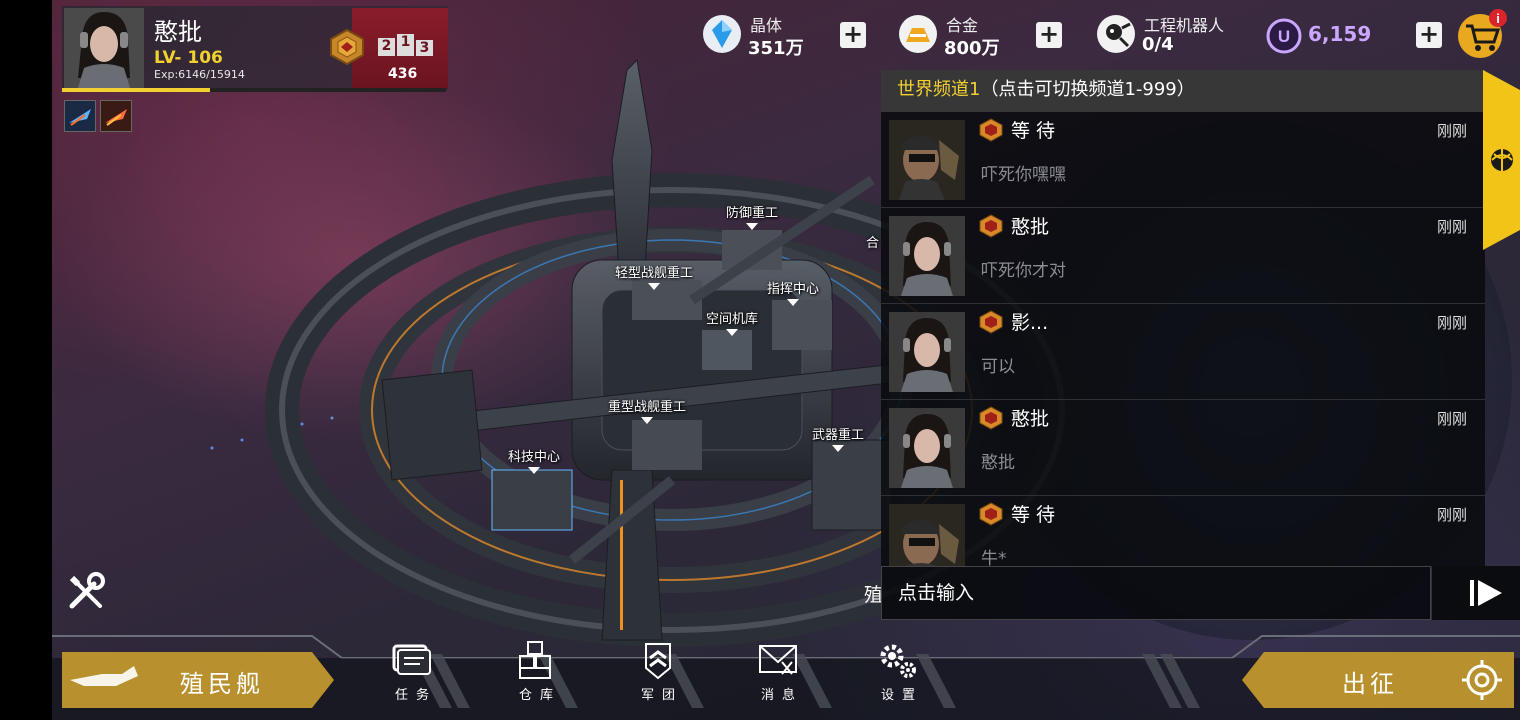 The image size is (1520, 720). What do you see at coordinates (998, 463) in the screenshot?
I see `chat-message-text: 憨批` at bounding box center [998, 463].